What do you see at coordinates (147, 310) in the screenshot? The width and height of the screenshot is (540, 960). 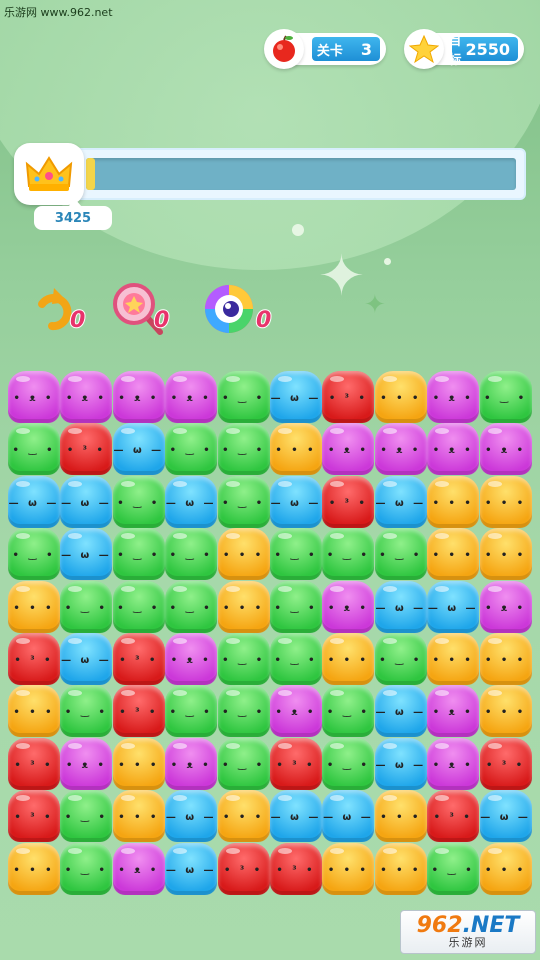 I see `magnifier-tool: 0` at bounding box center [147, 310].